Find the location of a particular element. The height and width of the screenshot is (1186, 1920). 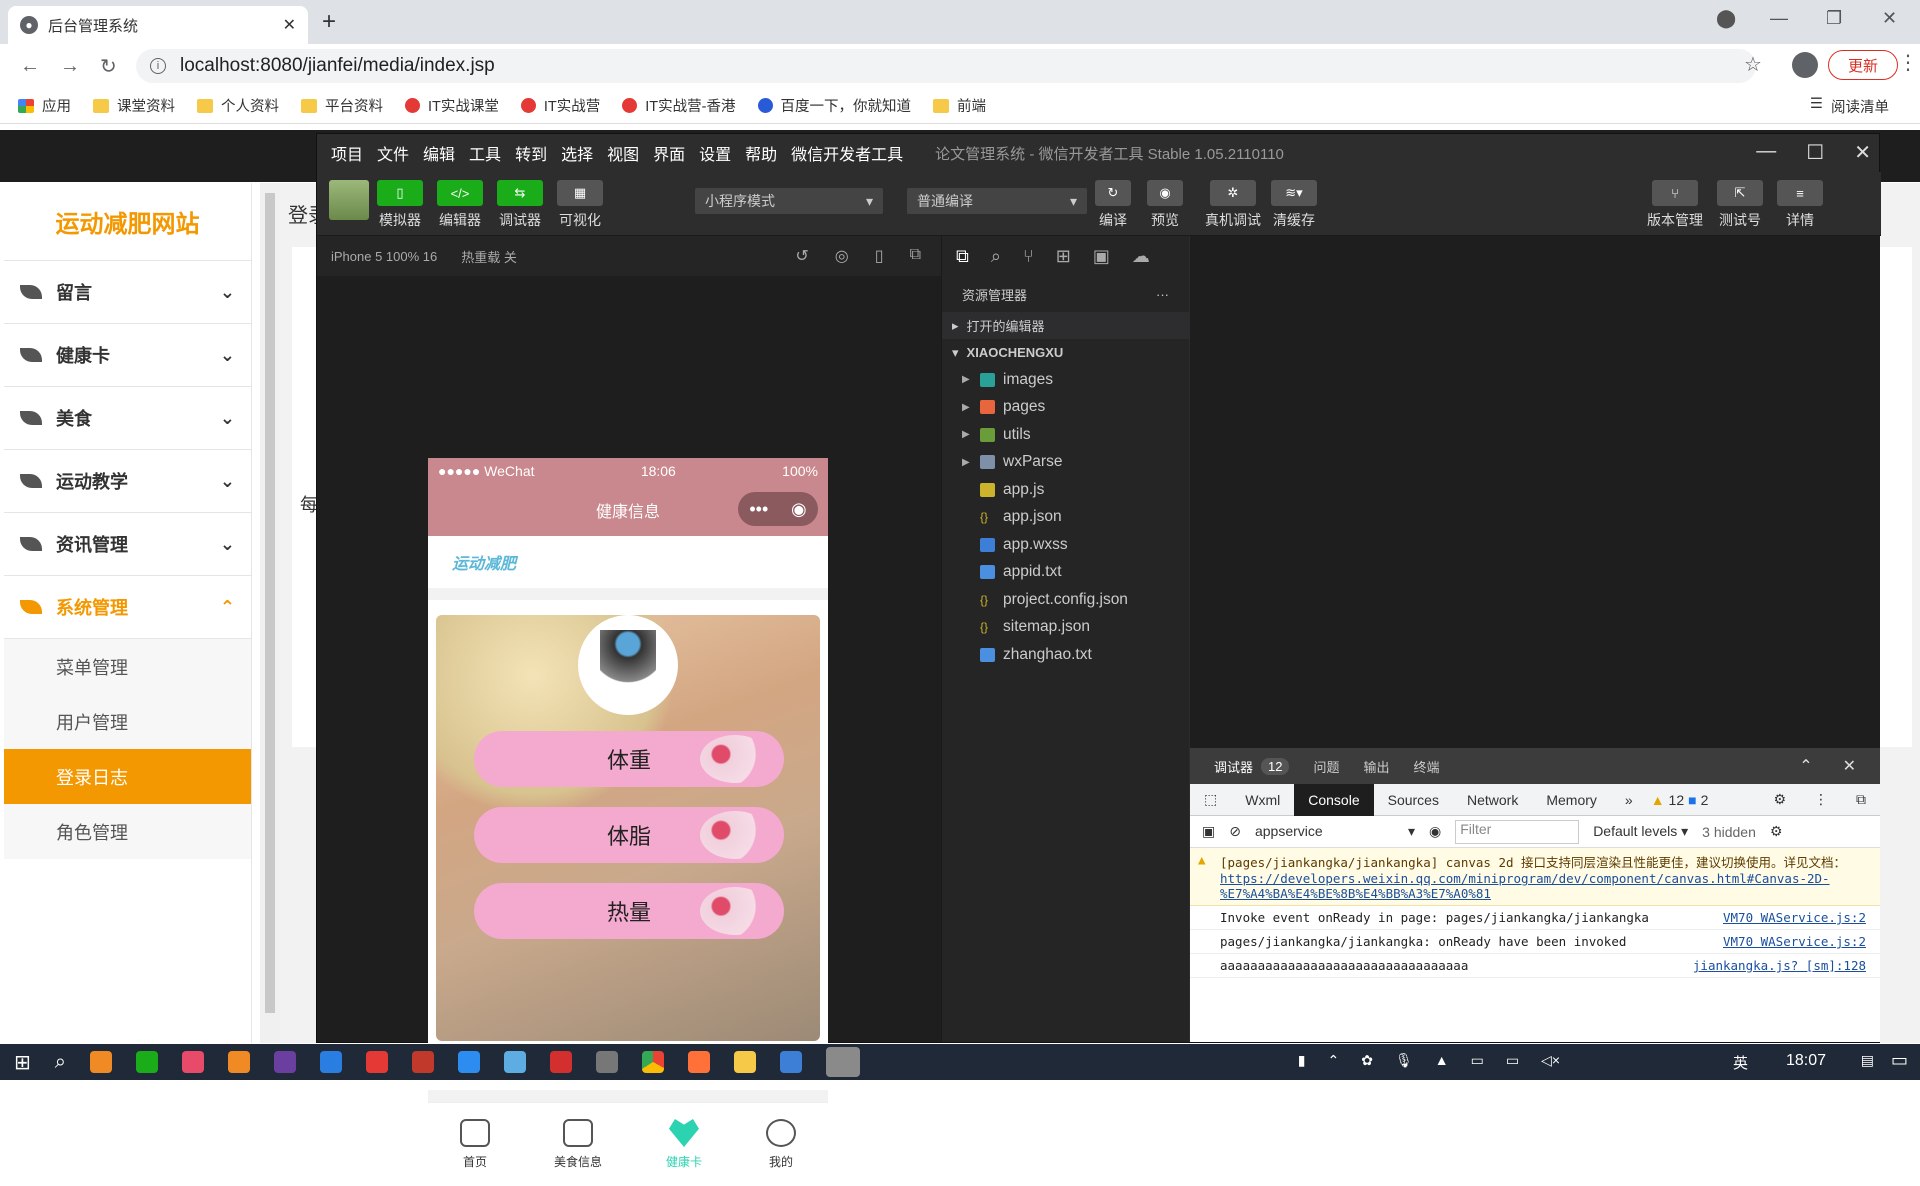

tray-icon: ✿ is located at coordinates (1367, 1060).